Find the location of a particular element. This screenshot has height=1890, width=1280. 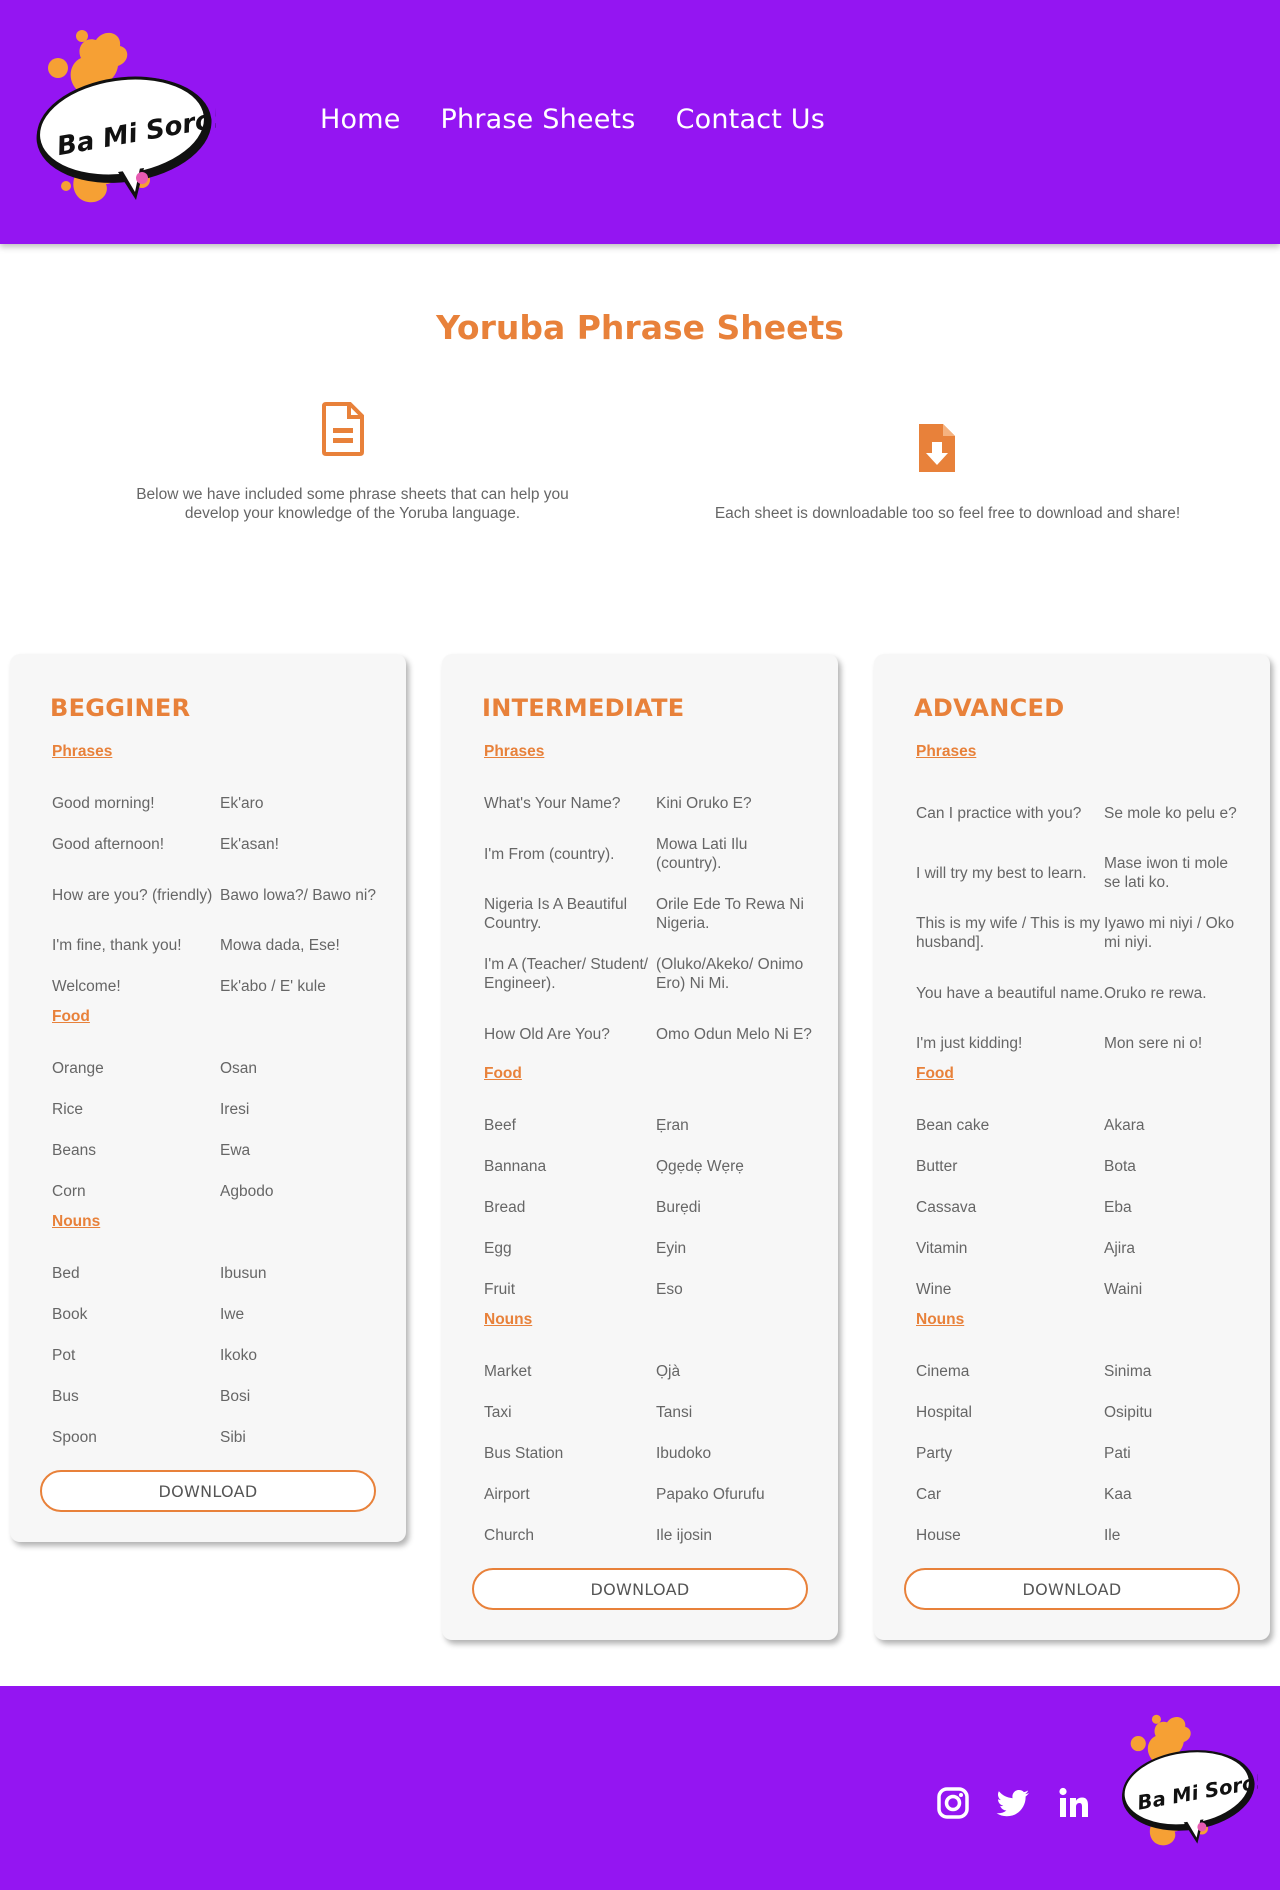

phrase-row: Fruit Eso is located at coordinates (648, 1289).